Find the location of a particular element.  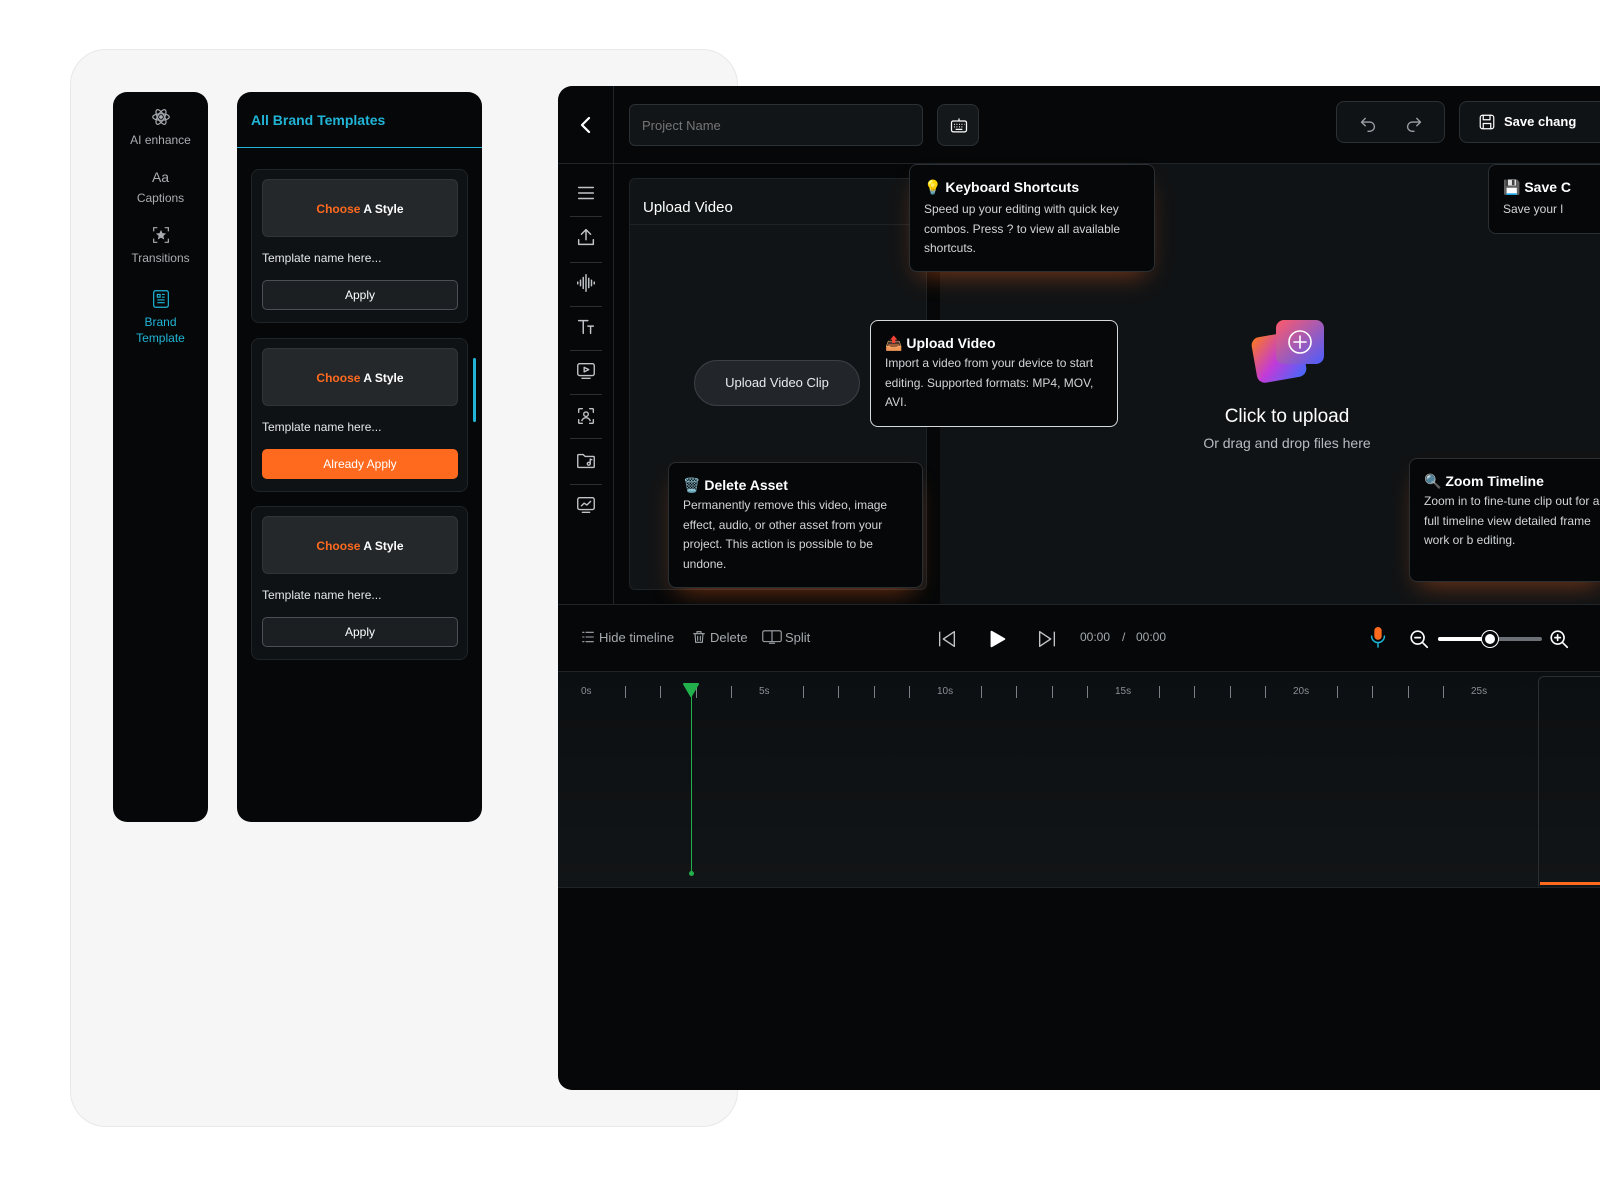

menu-icon is located at coordinates (586, 193).